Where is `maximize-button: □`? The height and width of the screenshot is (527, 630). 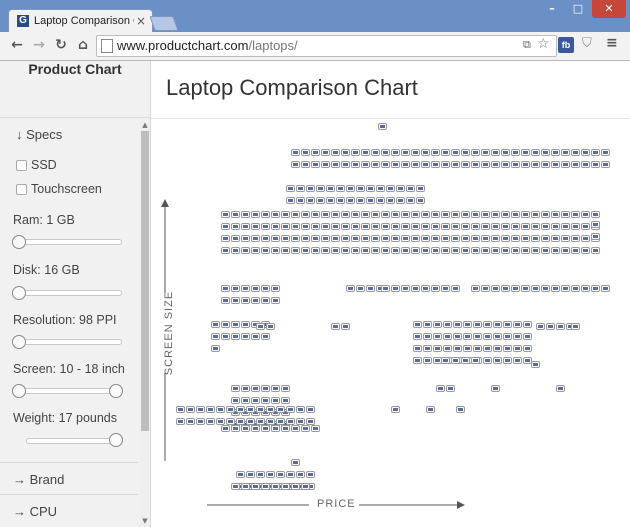
maximize-button: □ is located at coordinates (578, 9).